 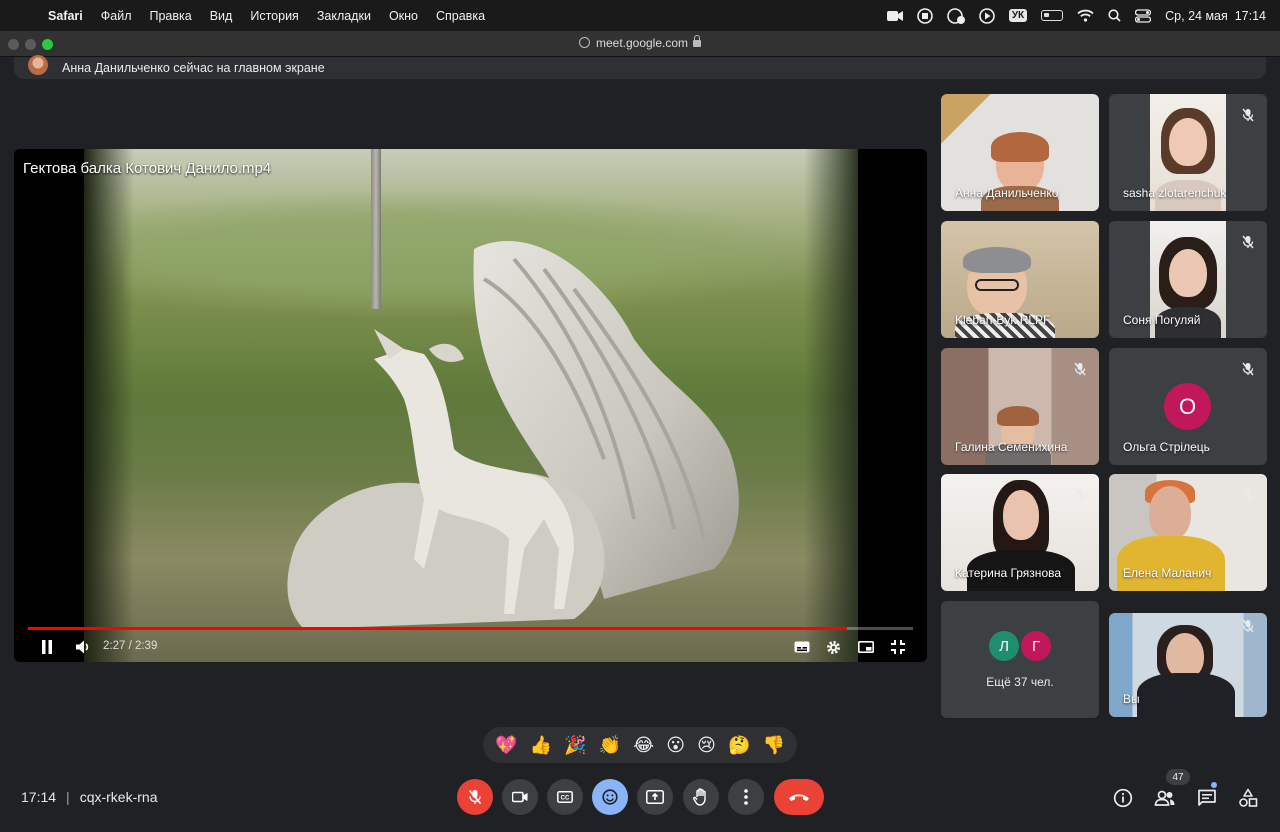 What do you see at coordinates (1162, 320) in the screenshot?
I see `participant-name: Соня Погуляй` at bounding box center [1162, 320].